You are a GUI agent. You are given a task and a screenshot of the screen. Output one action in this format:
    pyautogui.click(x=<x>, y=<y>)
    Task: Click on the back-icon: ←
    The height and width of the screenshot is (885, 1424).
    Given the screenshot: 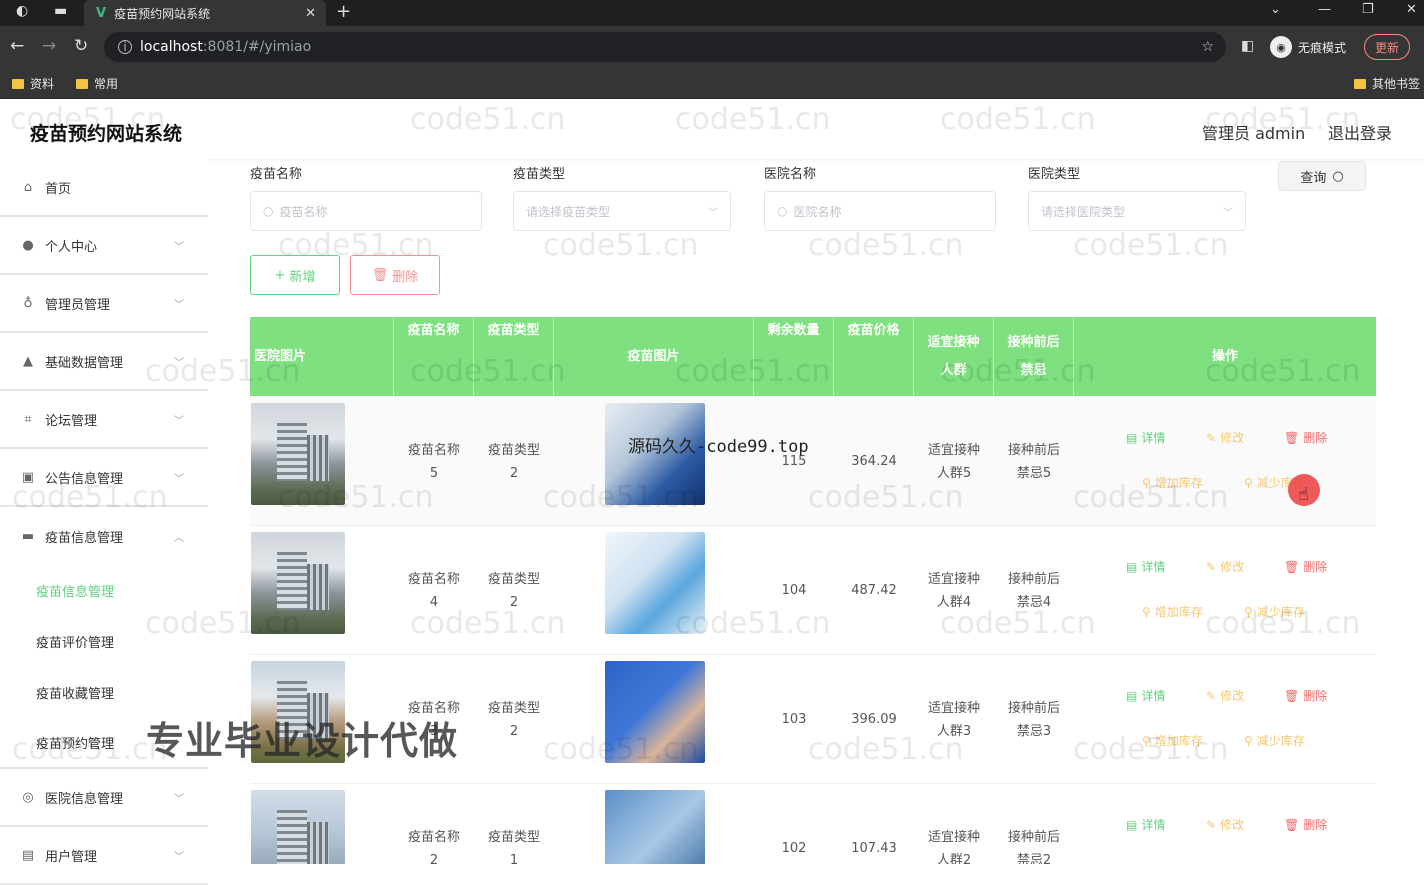 What is the action you would take?
    pyautogui.click(x=17, y=46)
    